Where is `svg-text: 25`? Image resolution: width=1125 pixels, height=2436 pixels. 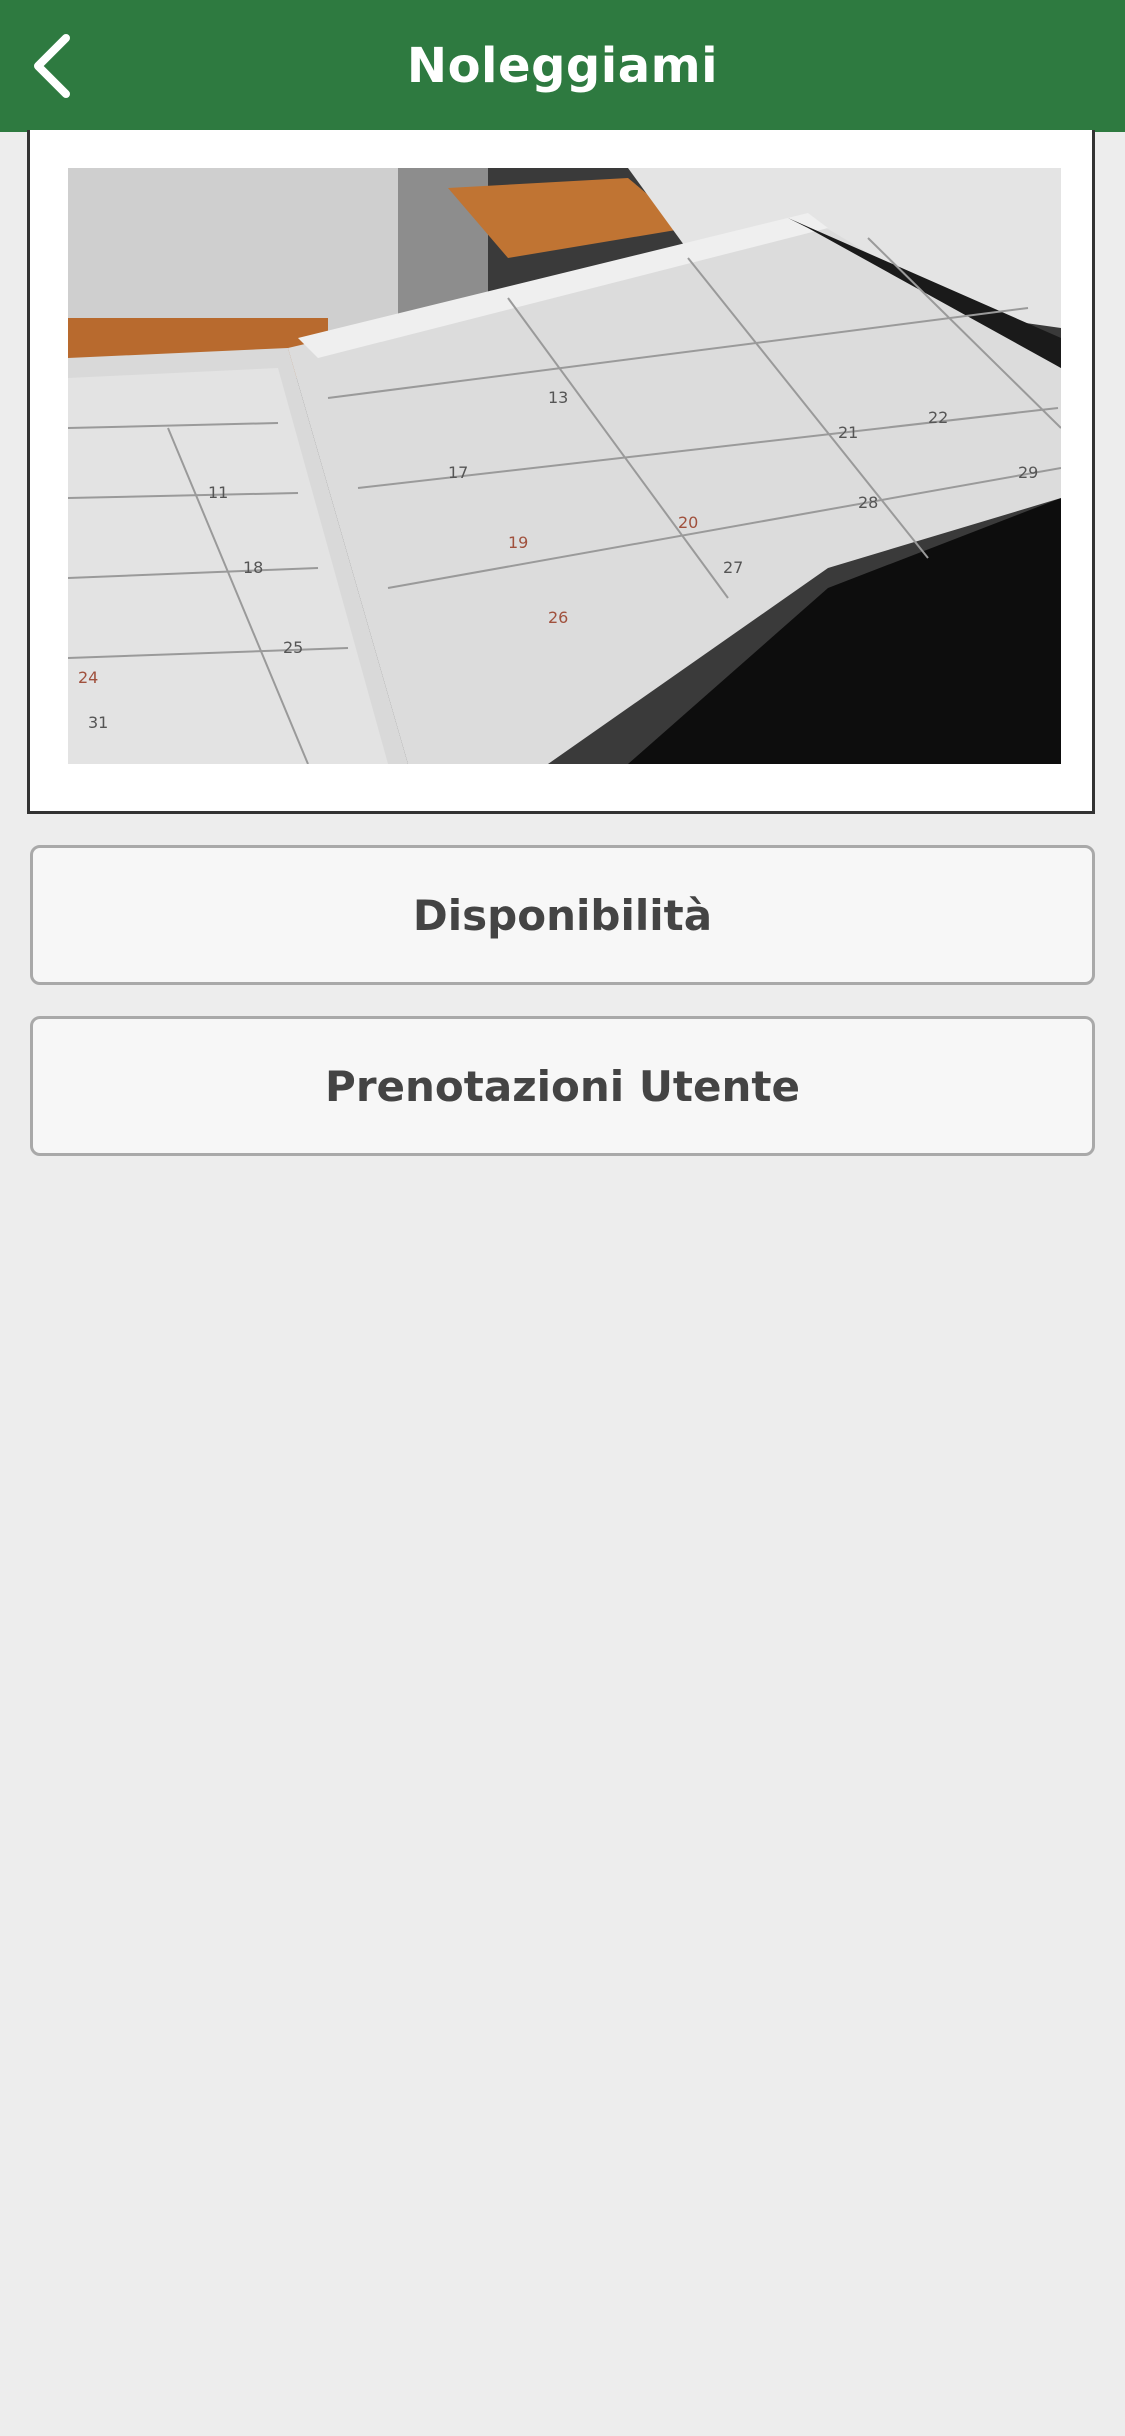 svg-text: 25 is located at coordinates (293, 647).